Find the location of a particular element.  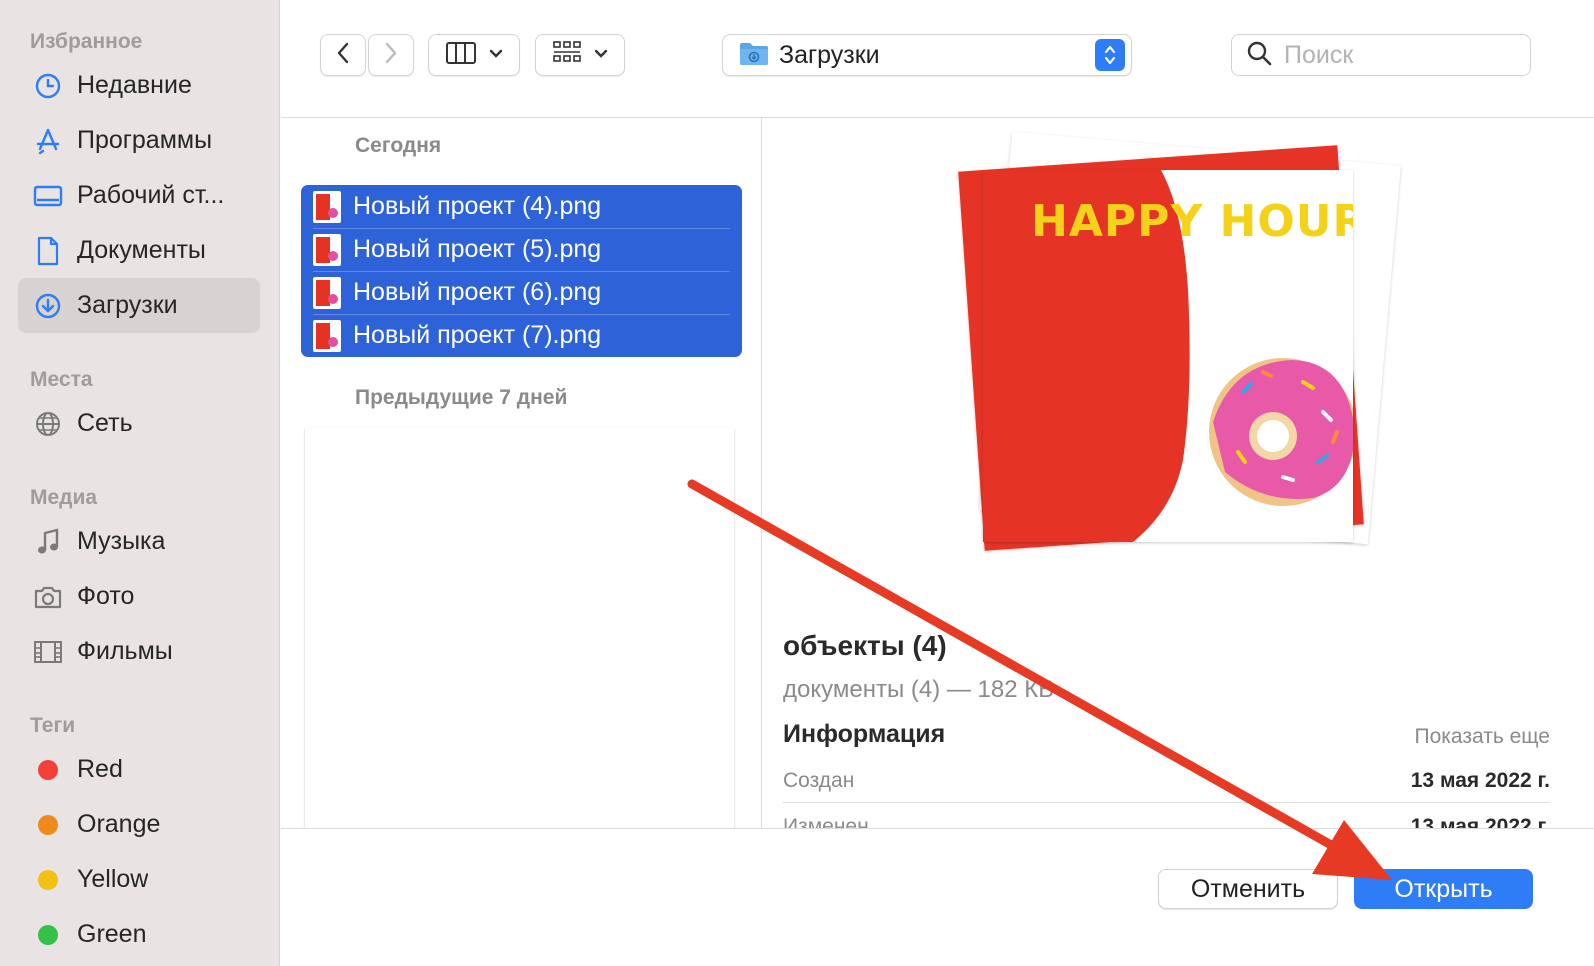

open-button: Открыть is located at coordinates (1443, 889).